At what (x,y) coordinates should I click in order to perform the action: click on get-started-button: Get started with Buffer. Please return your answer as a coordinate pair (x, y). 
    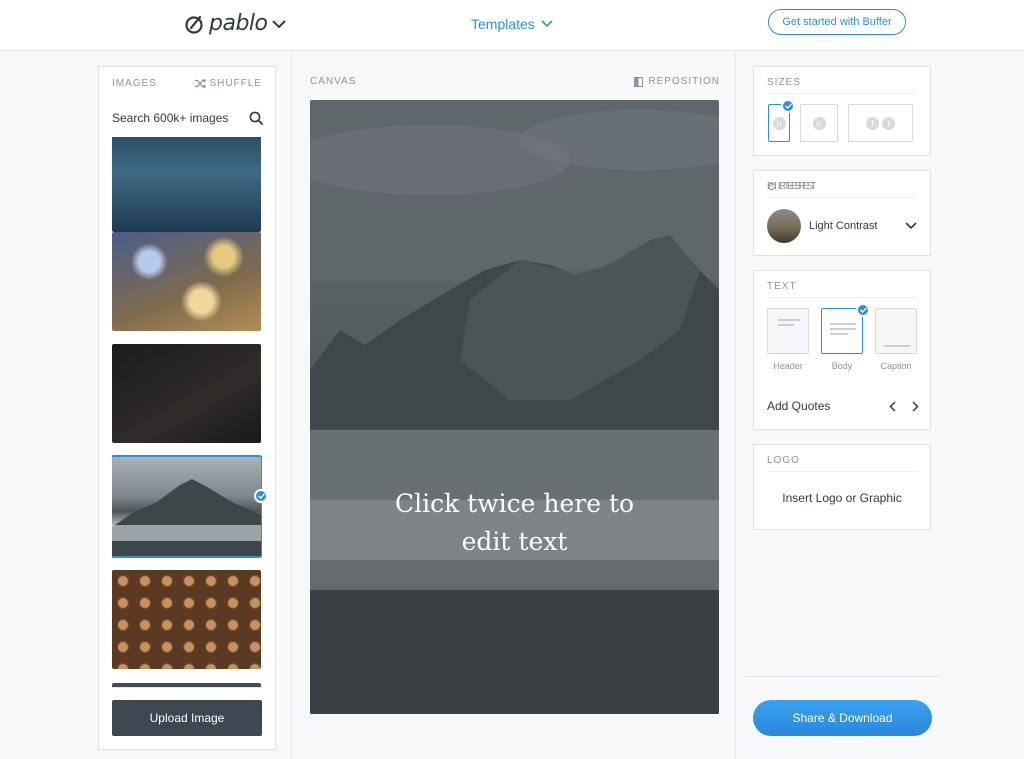
    Looking at the image, I should click on (837, 22).